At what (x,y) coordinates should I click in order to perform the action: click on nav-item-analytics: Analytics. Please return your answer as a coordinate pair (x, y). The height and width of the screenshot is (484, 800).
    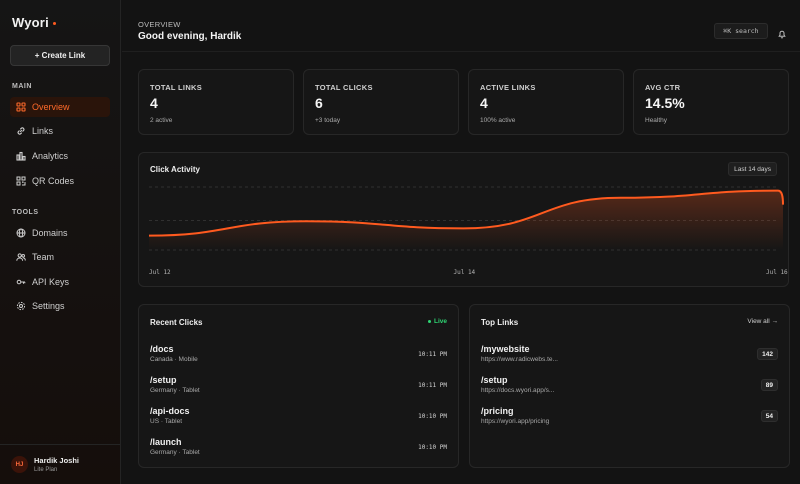
    Looking at the image, I should click on (60, 156).